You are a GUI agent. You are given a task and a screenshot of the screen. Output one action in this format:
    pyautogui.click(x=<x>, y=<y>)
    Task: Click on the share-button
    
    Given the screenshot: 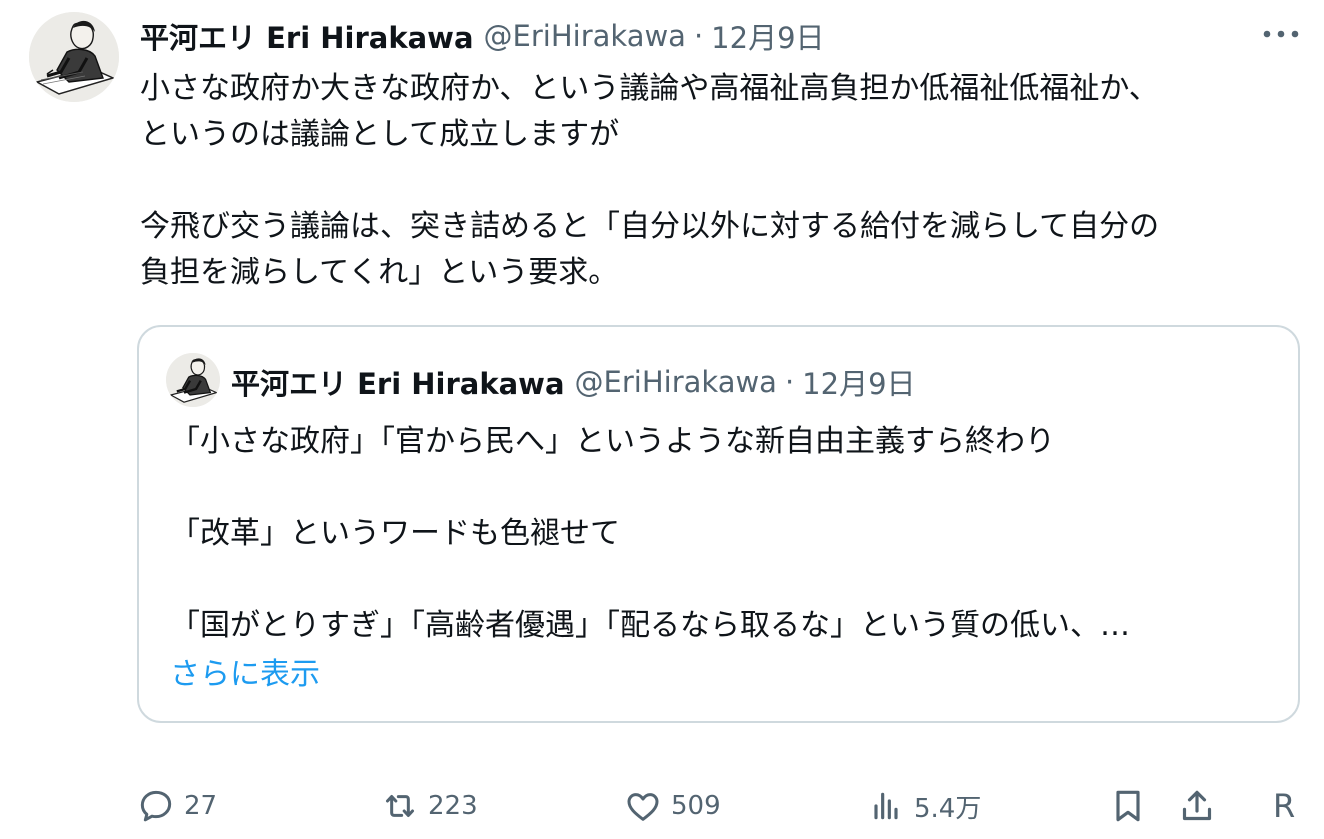 What is the action you would take?
    pyautogui.click(x=1197, y=806)
    